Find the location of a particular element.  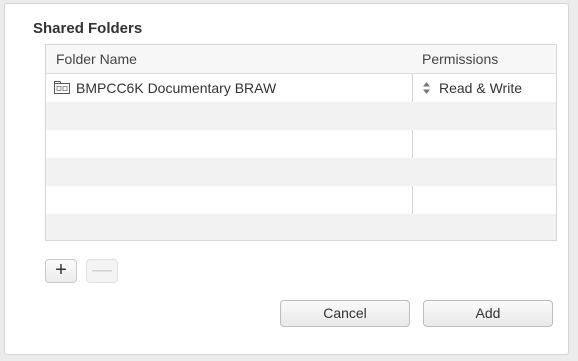

folder-icon is located at coordinates (62, 87).